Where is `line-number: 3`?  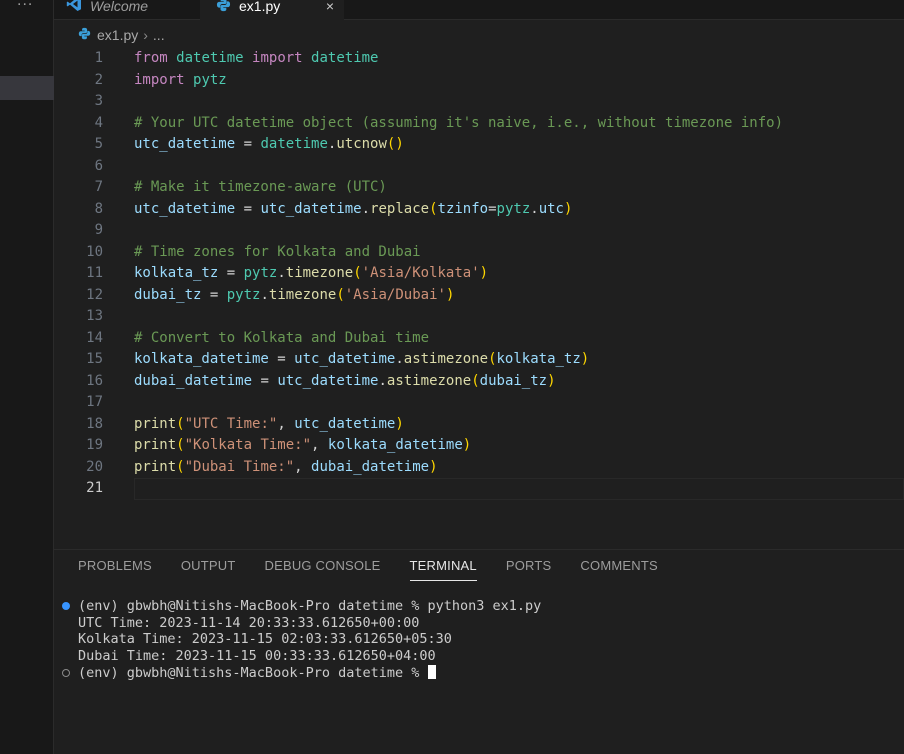 line-number: 3 is located at coordinates (98, 101).